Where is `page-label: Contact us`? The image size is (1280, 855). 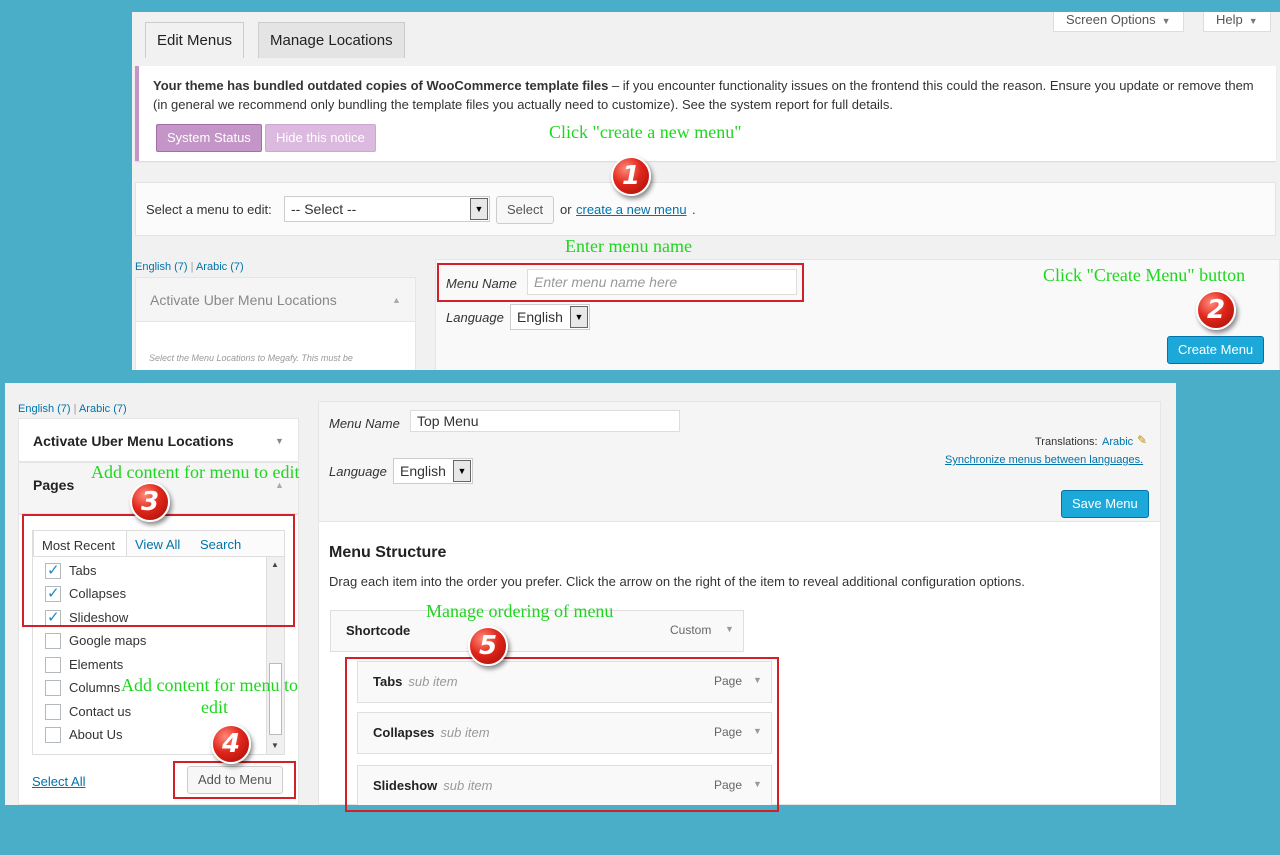
page-label: Contact us is located at coordinates (100, 711).